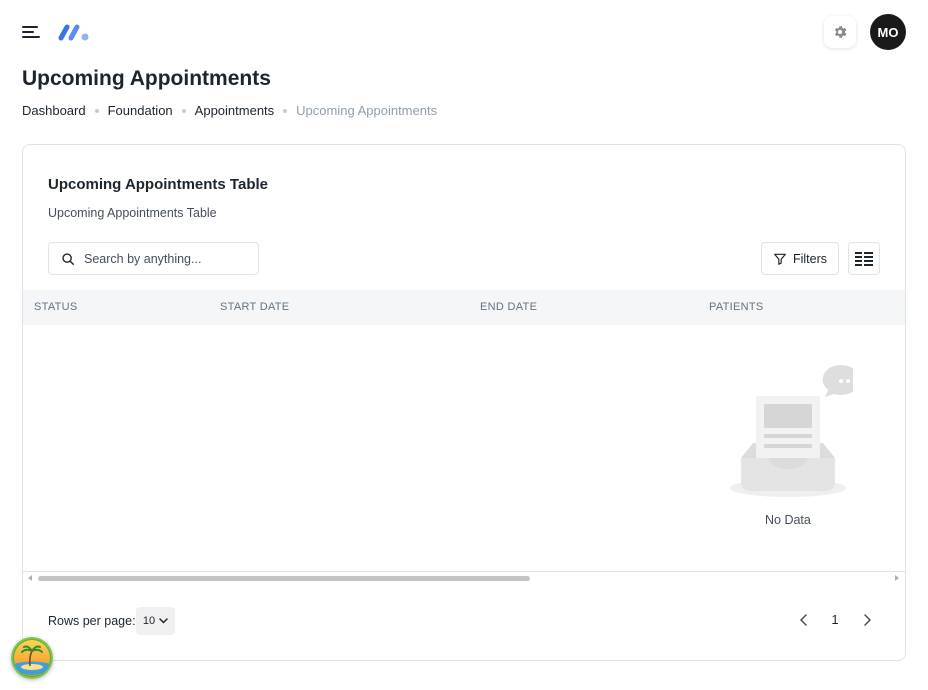  What do you see at coordinates (835, 619) in the screenshot?
I see `page-number-current: 1` at bounding box center [835, 619].